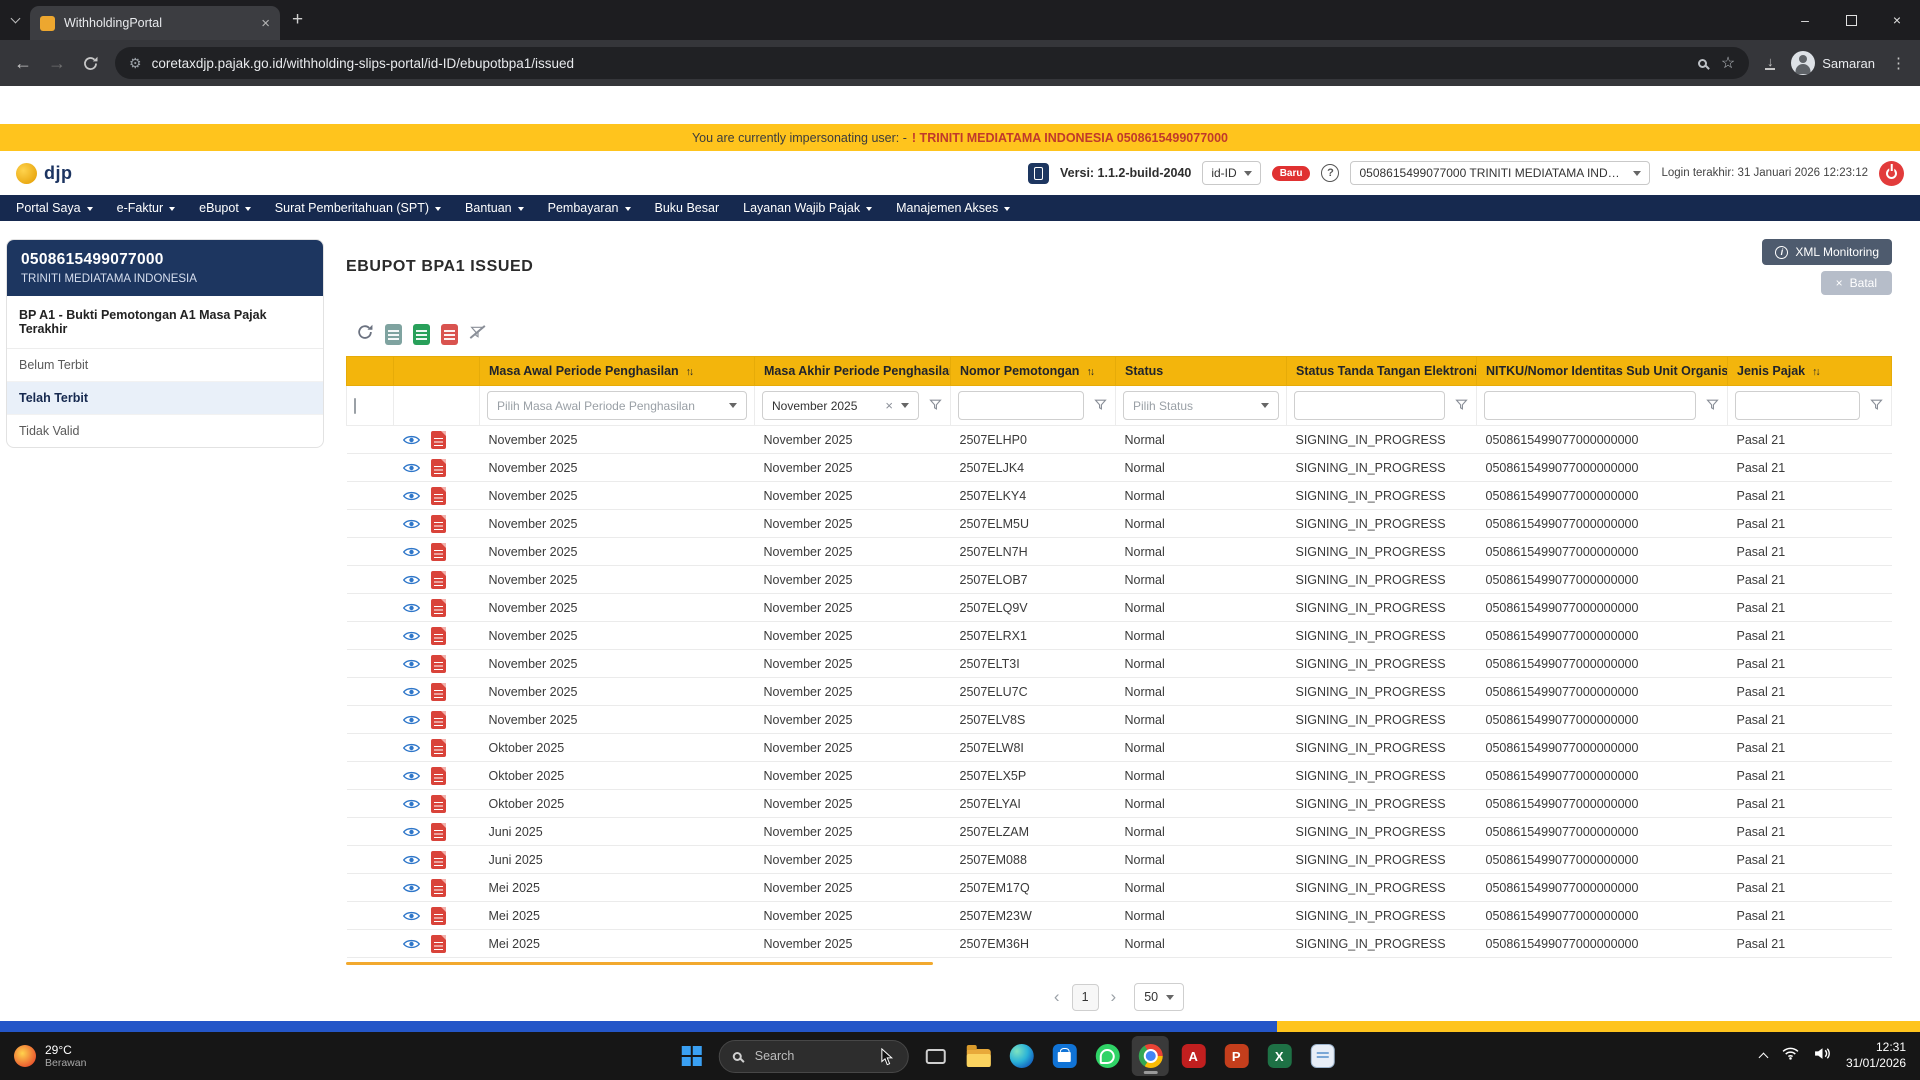 The height and width of the screenshot is (1080, 1920). What do you see at coordinates (692, 1056) in the screenshot?
I see `start-button` at bounding box center [692, 1056].